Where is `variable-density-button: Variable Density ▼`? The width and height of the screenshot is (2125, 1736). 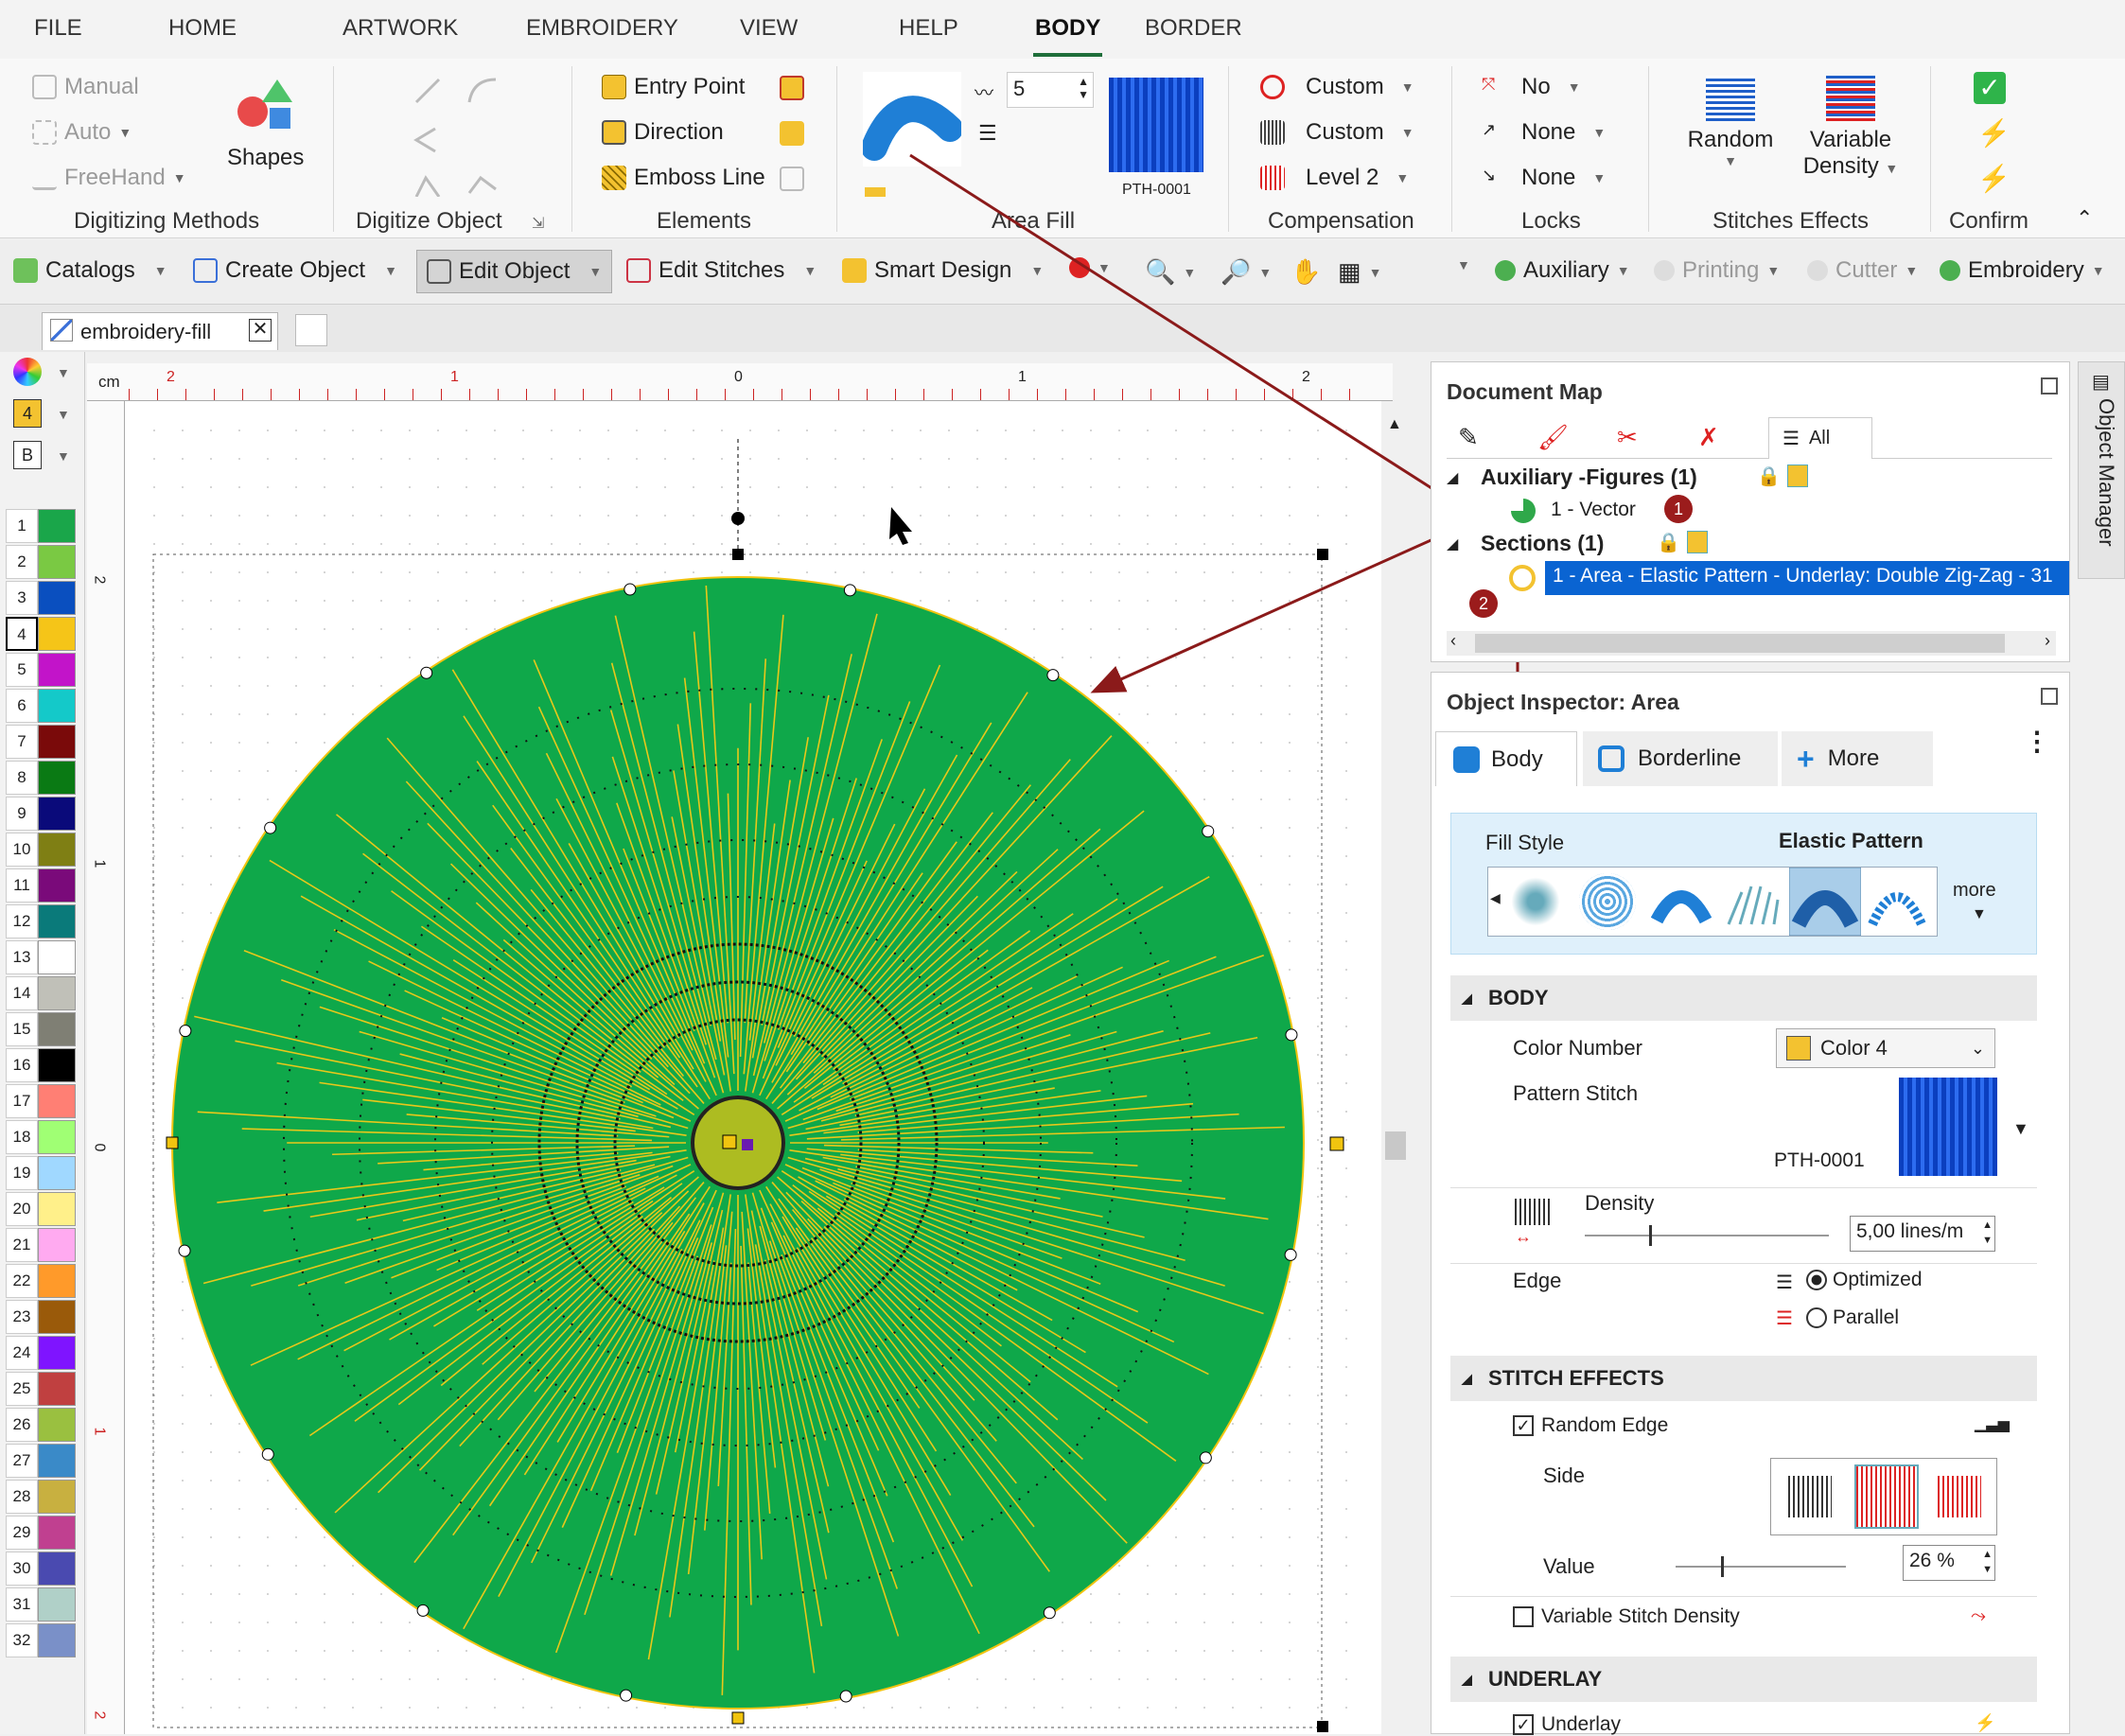
variable-density-button: Variable Density ▼ is located at coordinates (1850, 128).